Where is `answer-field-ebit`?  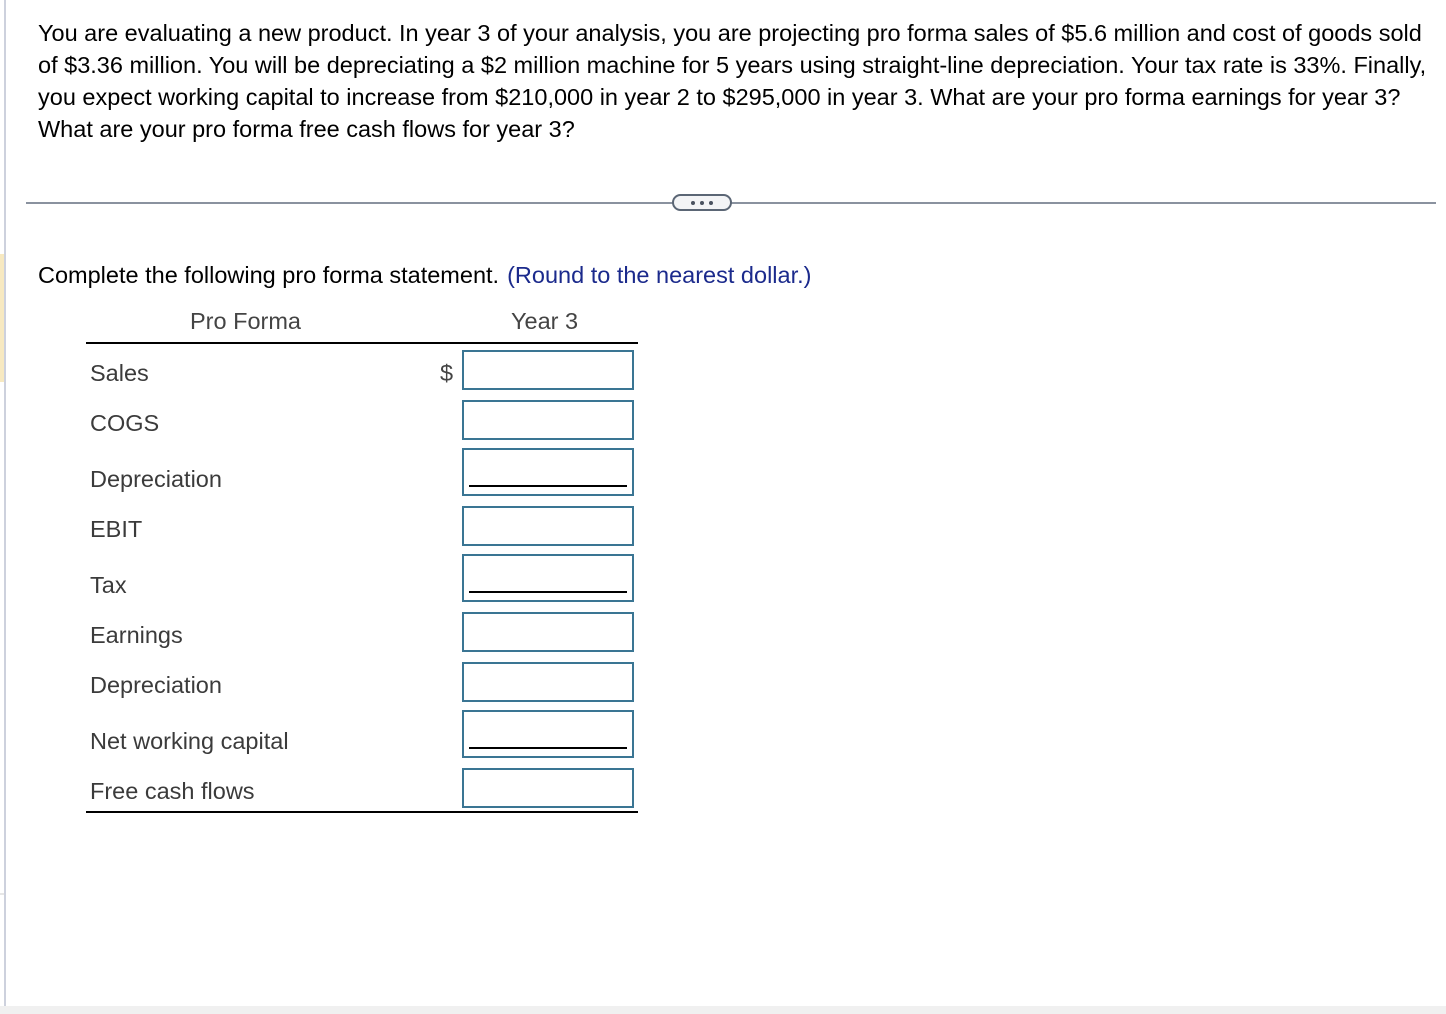 answer-field-ebit is located at coordinates (548, 526).